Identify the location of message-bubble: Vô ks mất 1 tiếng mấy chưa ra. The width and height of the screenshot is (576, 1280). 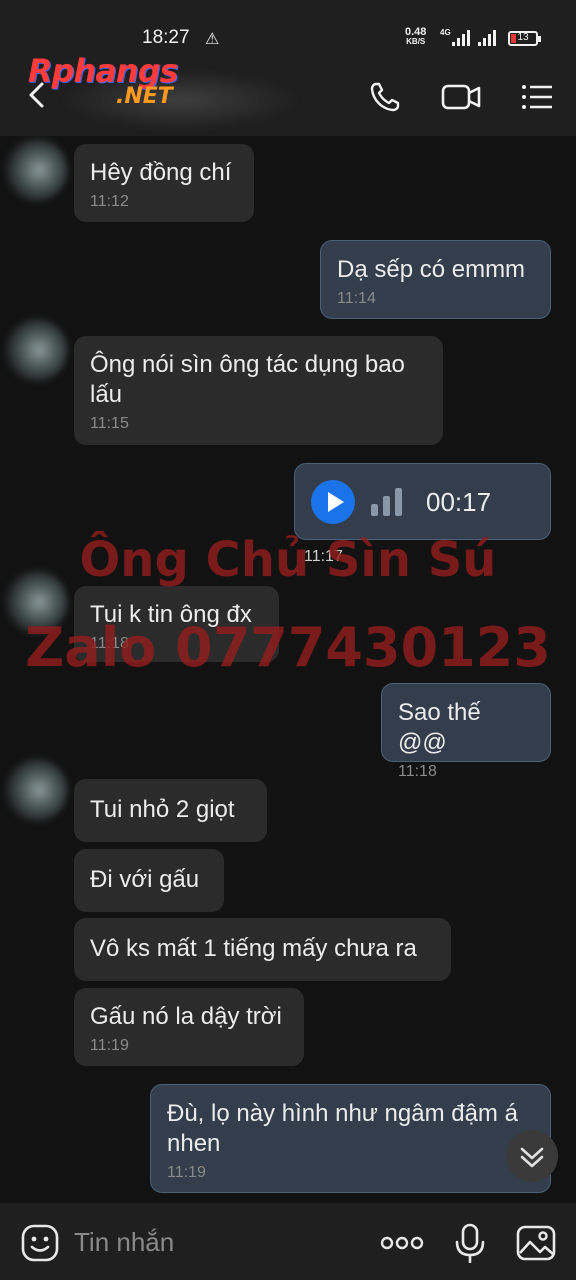
(262, 949).